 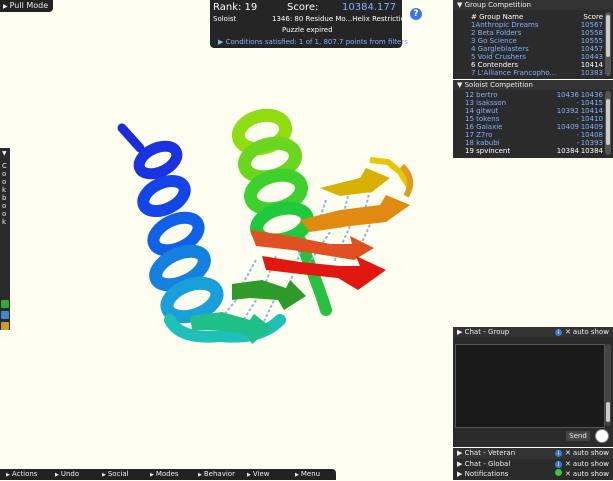 I want to click on table-row: 7 L'Alliance Francopho... 10383, so click(x=531, y=73).